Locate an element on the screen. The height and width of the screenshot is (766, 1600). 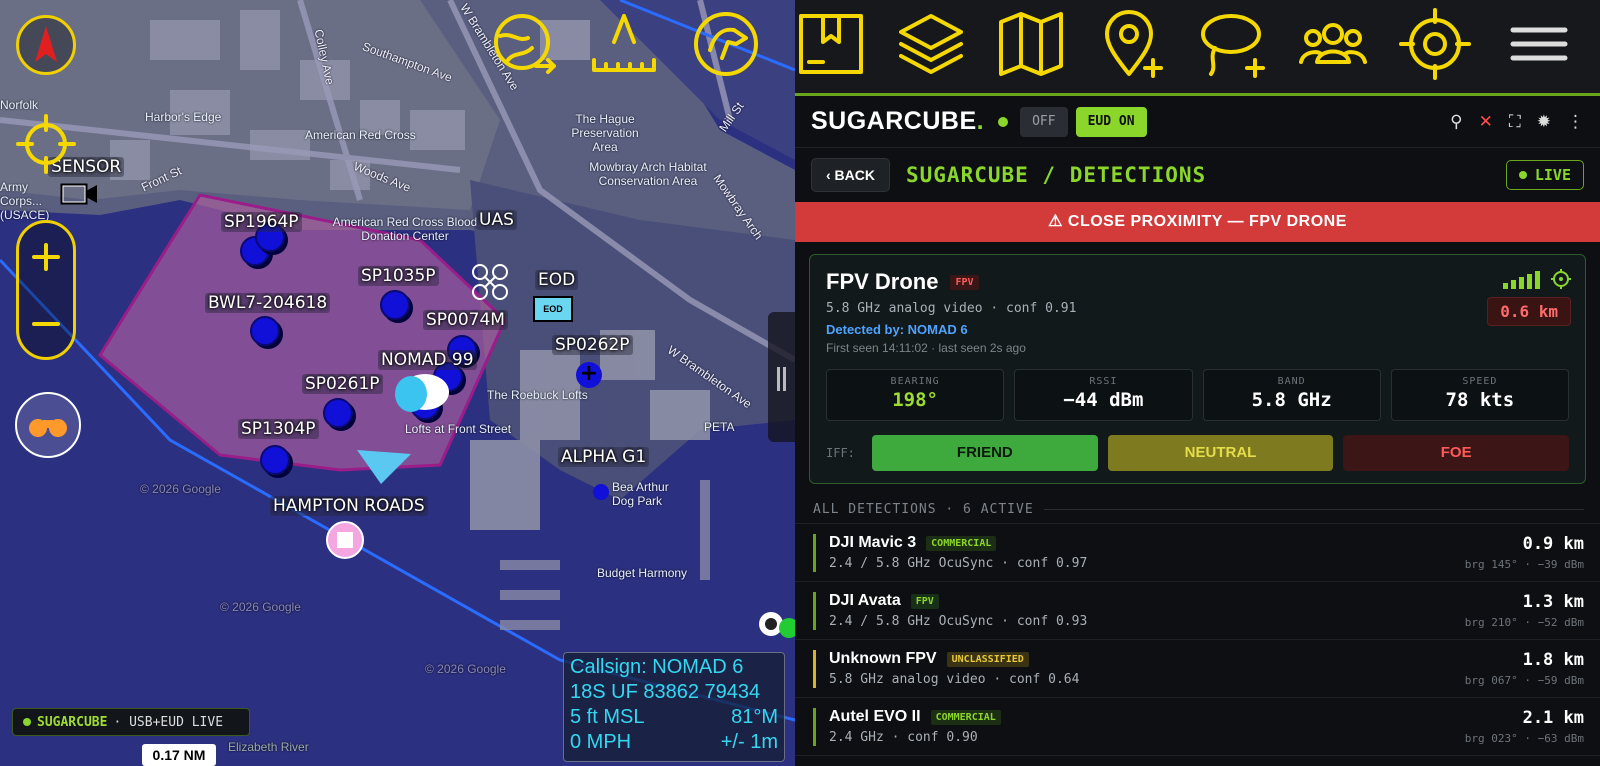
row-bearing: brg 145° · −39 dBm is located at coordinates (1524, 564).